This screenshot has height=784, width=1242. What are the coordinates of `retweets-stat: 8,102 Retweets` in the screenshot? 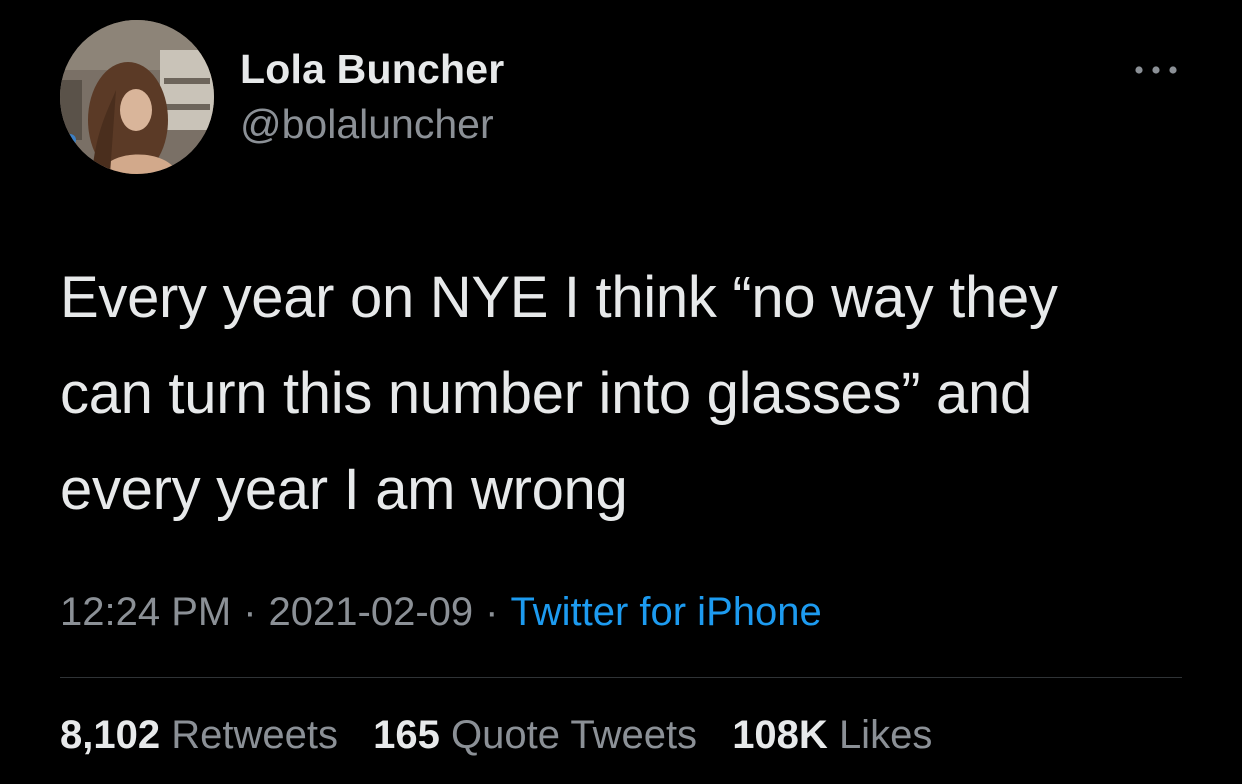 It's located at (199, 735).